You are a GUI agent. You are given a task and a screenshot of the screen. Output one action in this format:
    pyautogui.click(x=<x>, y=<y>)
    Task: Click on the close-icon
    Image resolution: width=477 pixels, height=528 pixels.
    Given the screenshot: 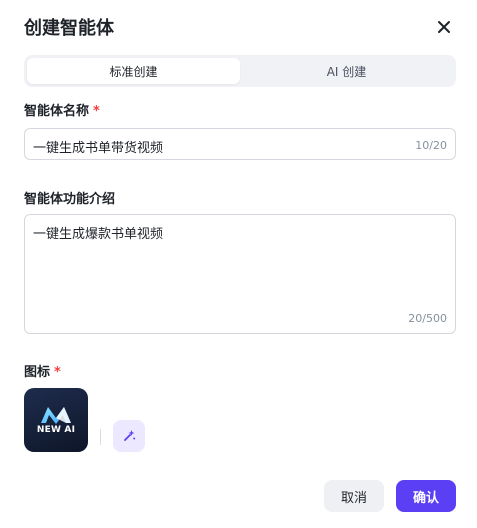 What is the action you would take?
    pyautogui.click(x=444, y=27)
    